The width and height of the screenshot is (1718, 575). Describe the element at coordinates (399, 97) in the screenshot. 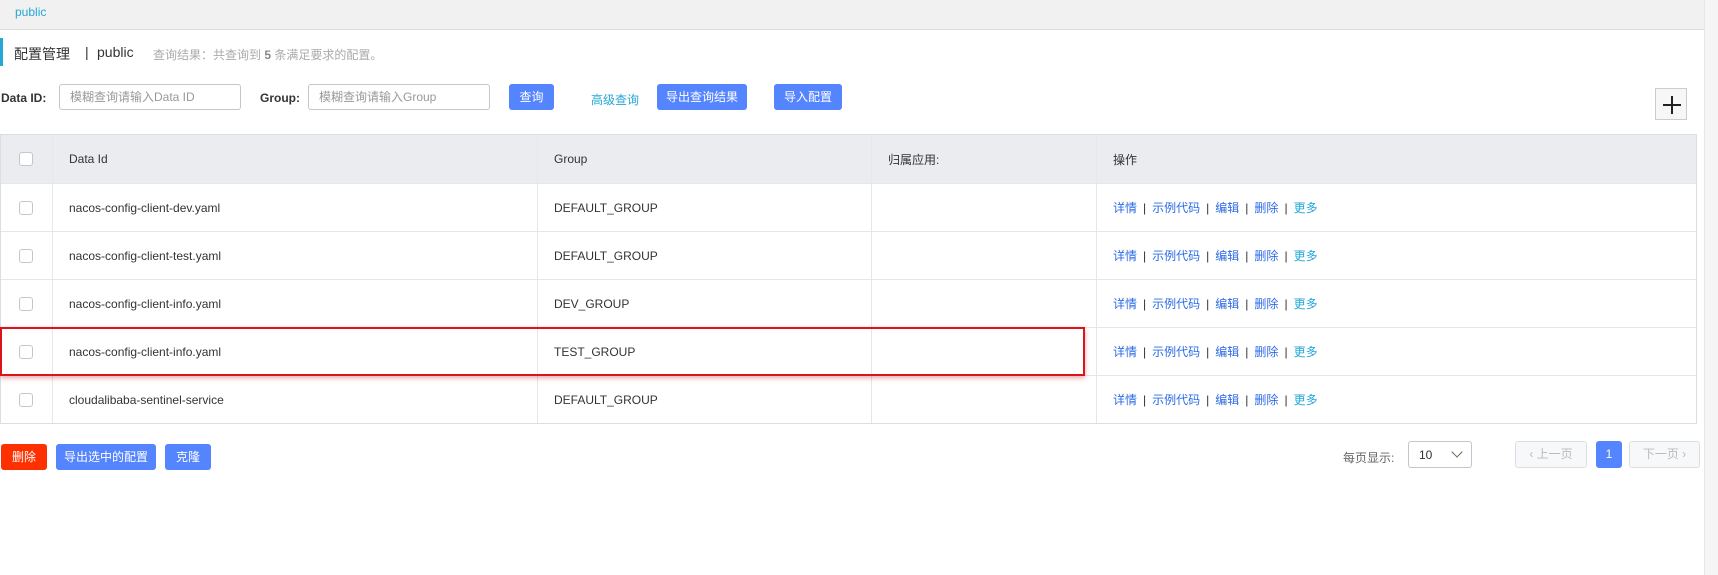

I see `group-input` at that location.